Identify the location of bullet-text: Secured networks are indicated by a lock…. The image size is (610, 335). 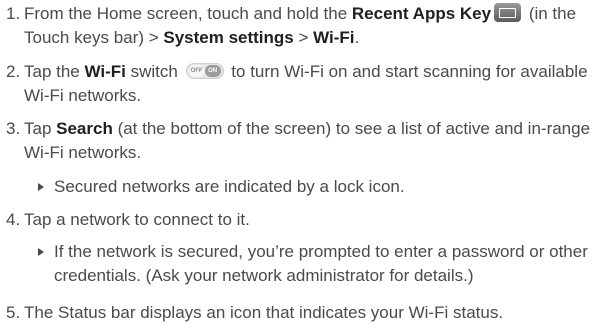
(229, 186).